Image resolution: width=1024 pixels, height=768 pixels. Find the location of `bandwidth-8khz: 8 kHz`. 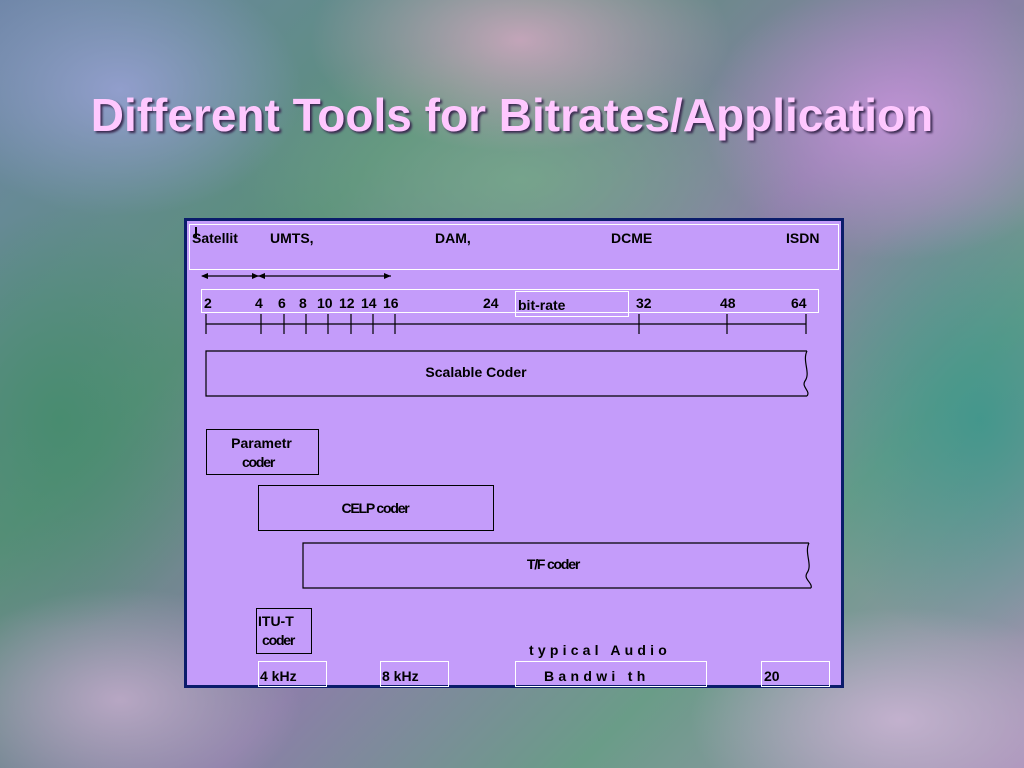

bandwidth-8khz: 8 kHz is located at coordinates (400, 676).